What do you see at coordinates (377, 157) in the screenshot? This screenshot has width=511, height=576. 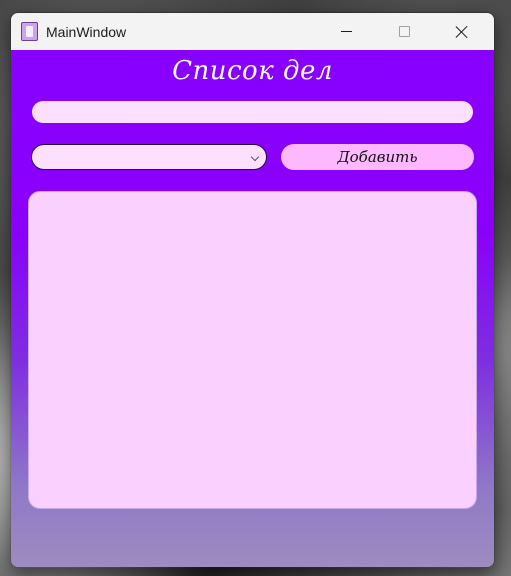 I see `add-button: Добавить` at bounding box center [377, 157].